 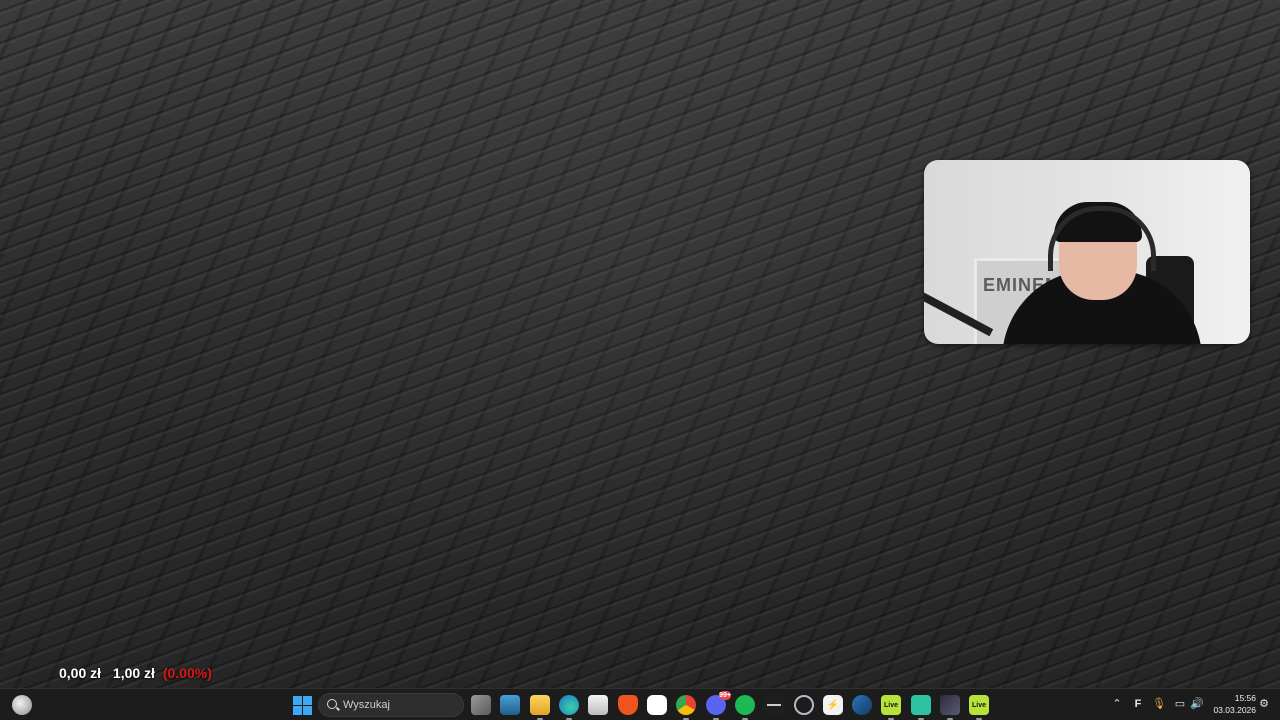 What do you see at coordinates (657, 705) in the screenshot?
I see `cloud-icon` at bounding box center [657, 705].